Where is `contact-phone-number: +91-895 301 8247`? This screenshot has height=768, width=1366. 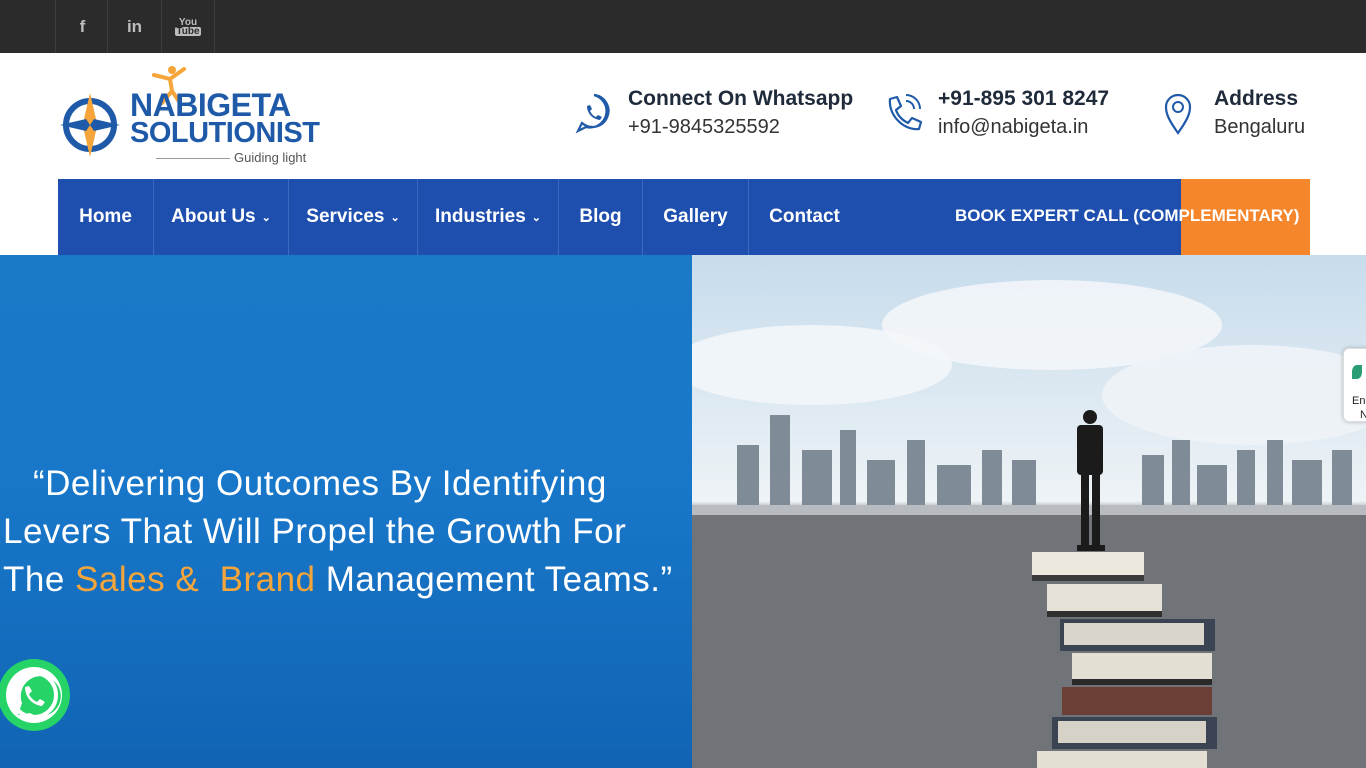 contact-phone-number: +91-895 301 8247 is located at coordinates (1024, 98).